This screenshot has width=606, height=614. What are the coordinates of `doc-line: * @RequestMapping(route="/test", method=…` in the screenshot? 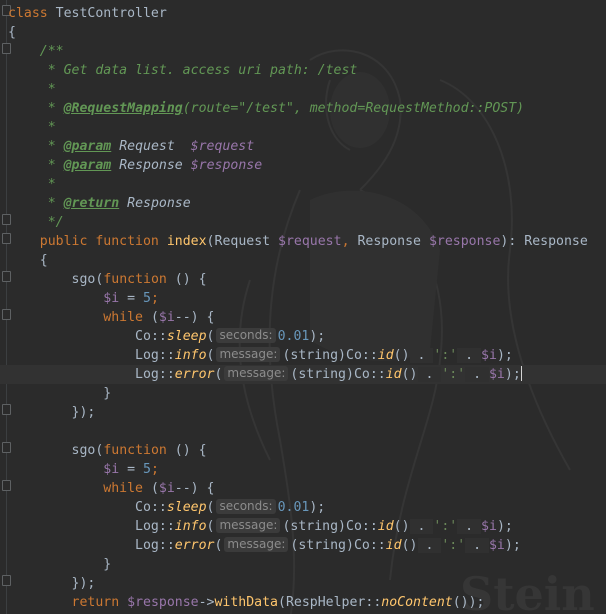 It's located at (266, 108).